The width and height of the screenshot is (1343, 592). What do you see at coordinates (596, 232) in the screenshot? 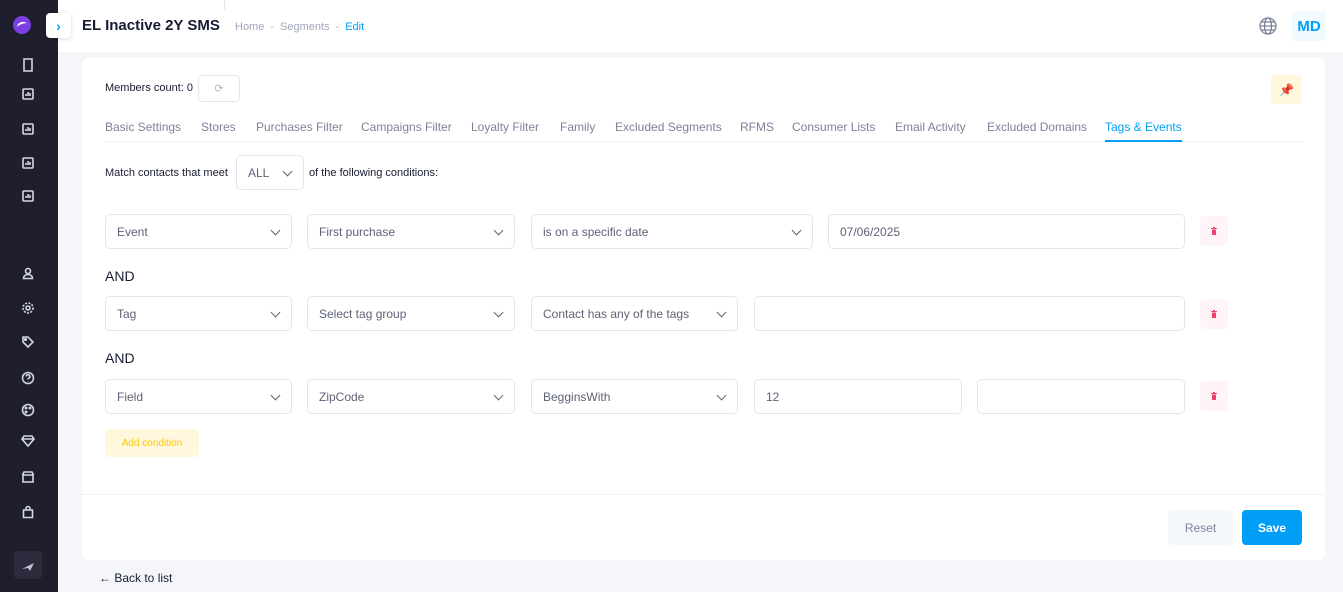
I see `condition-operator-value: is on a specific date` at bounding box center [596, 232].